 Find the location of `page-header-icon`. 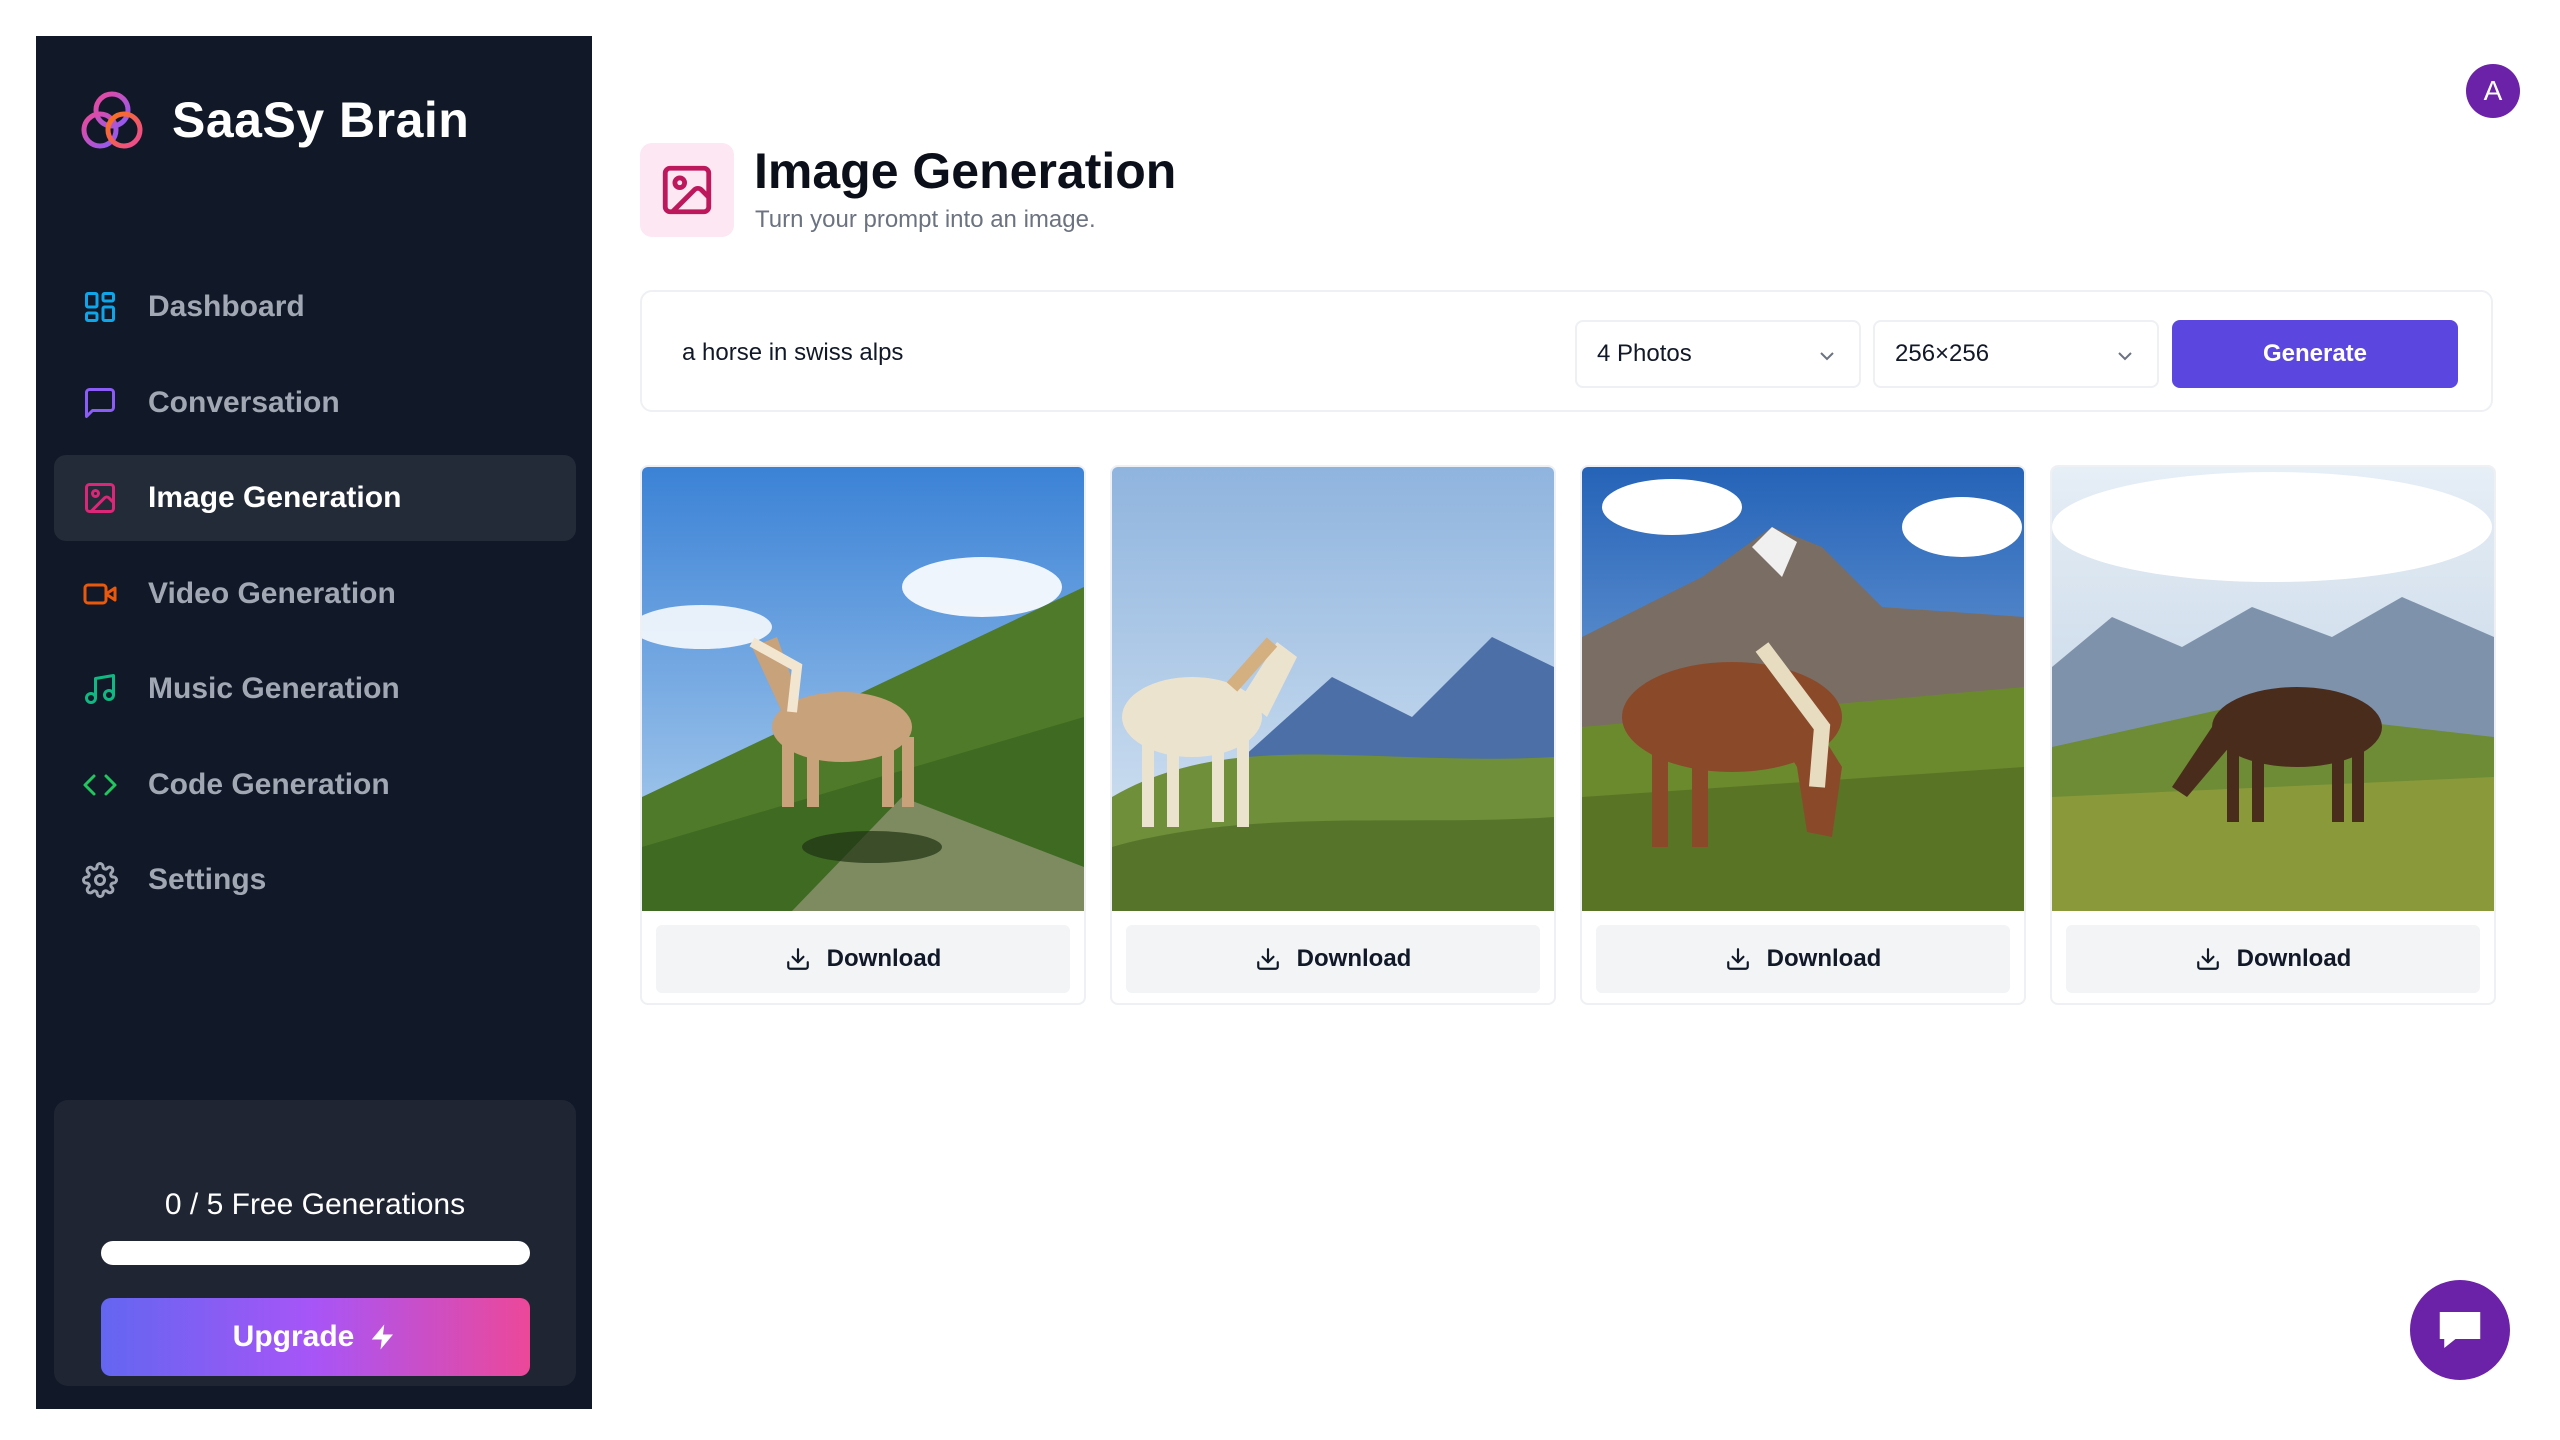

page-header-icon is located at coordinates (687, 190).